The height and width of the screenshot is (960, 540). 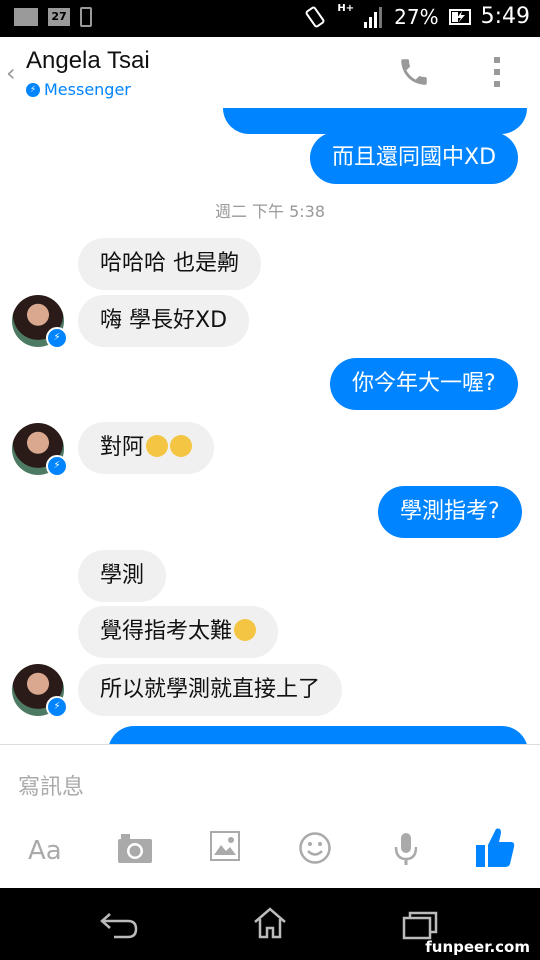 I want to click on clock: 5:49, so click(x=505, y=16).